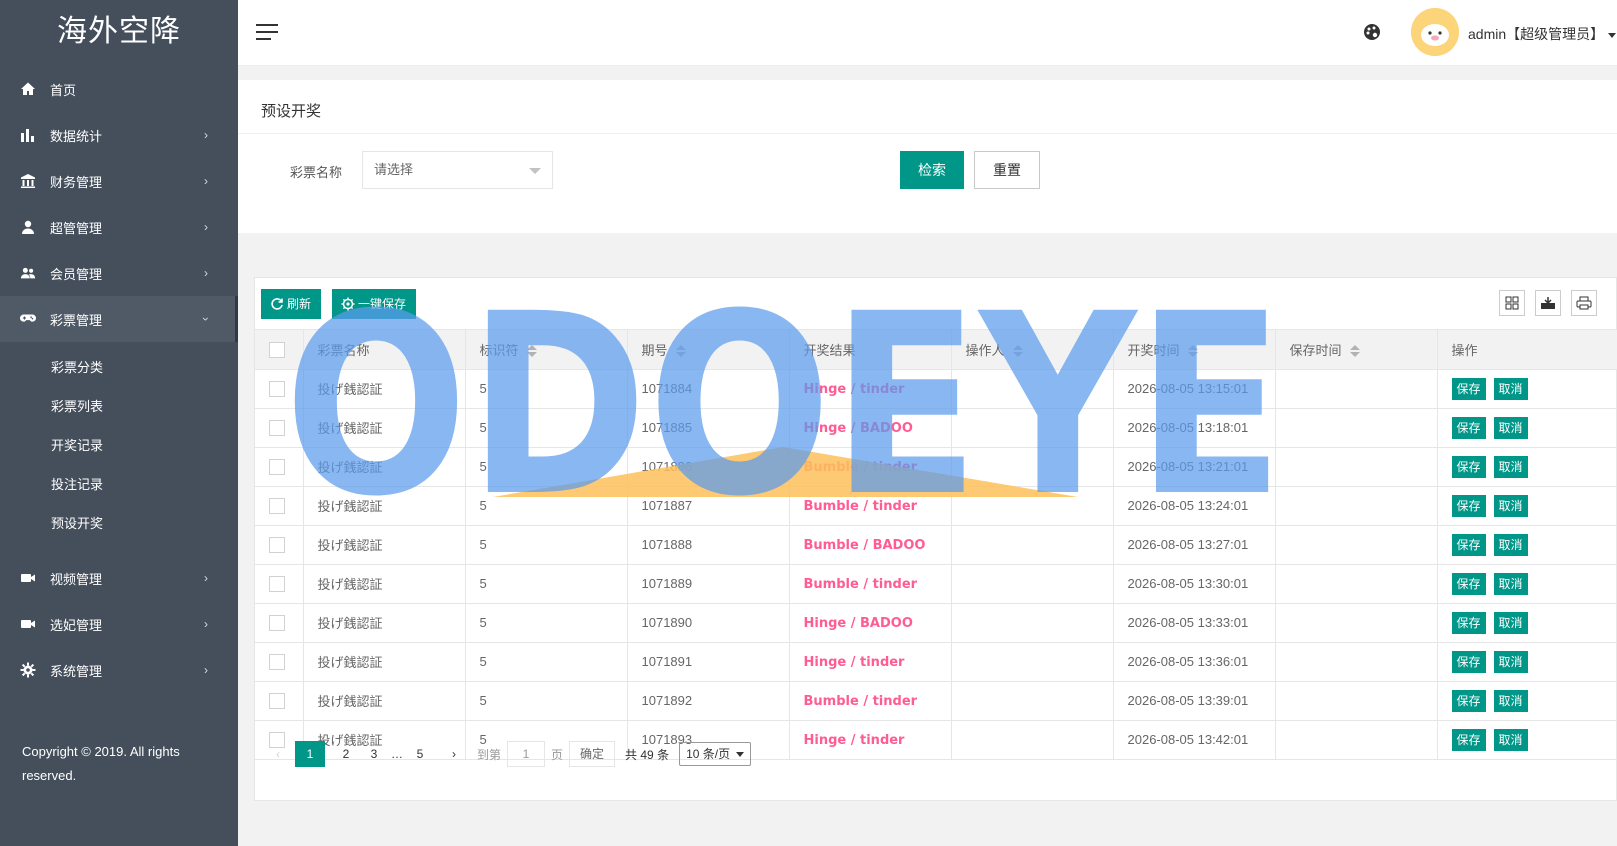 The image size is (1617, 846). I want to click on goto-confirm-button: 确定, so click(592, 754).